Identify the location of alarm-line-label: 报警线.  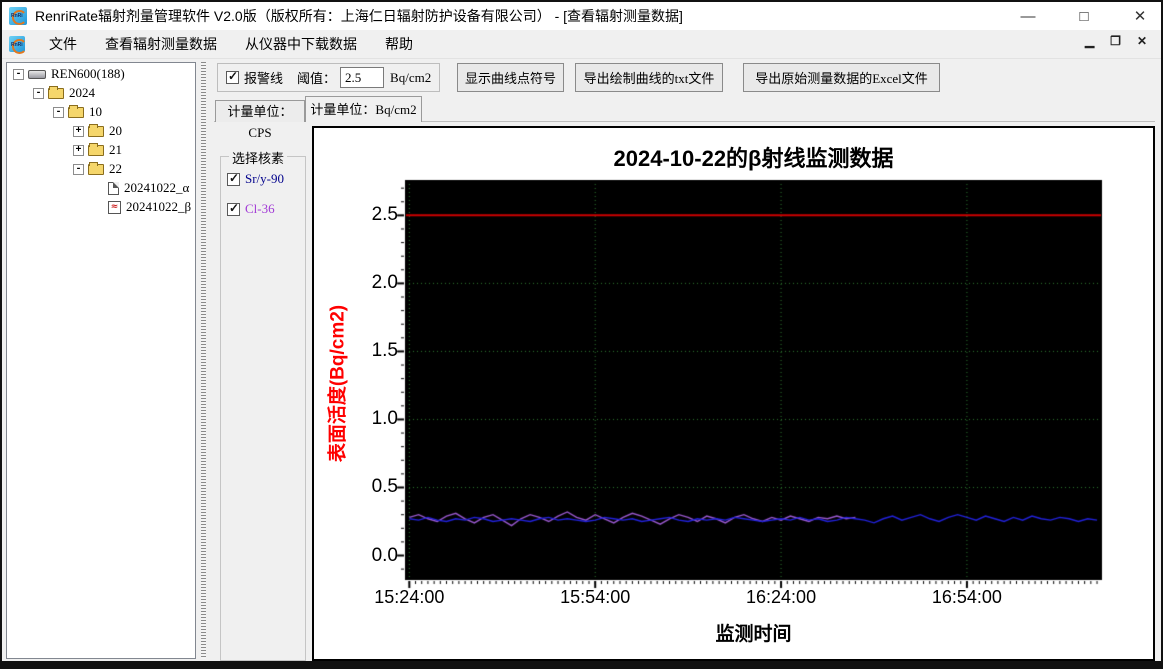
(264, 78).